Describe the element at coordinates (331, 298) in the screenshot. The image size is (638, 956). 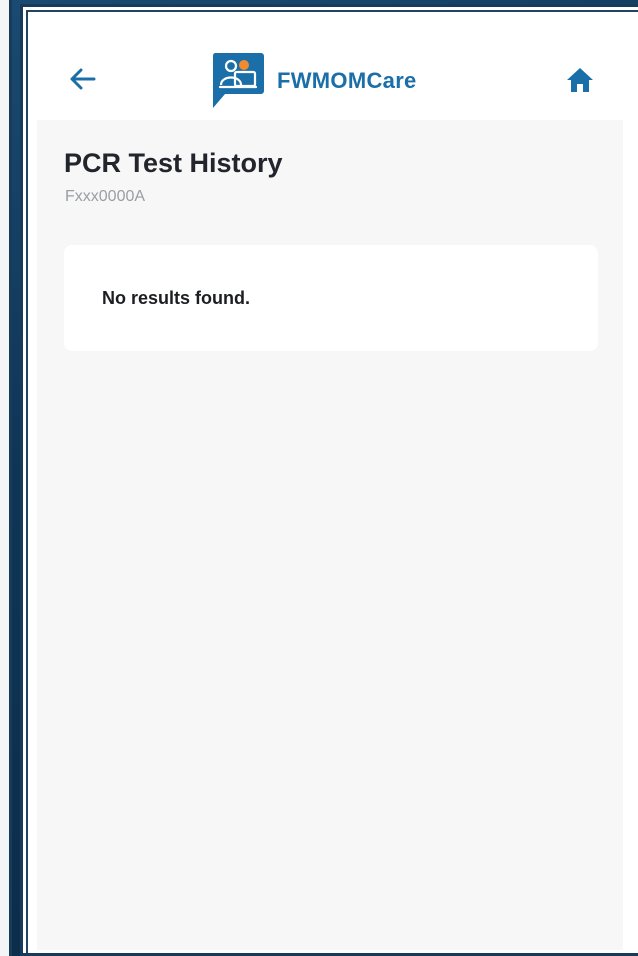
I see `results-card: No results found.` at that location.